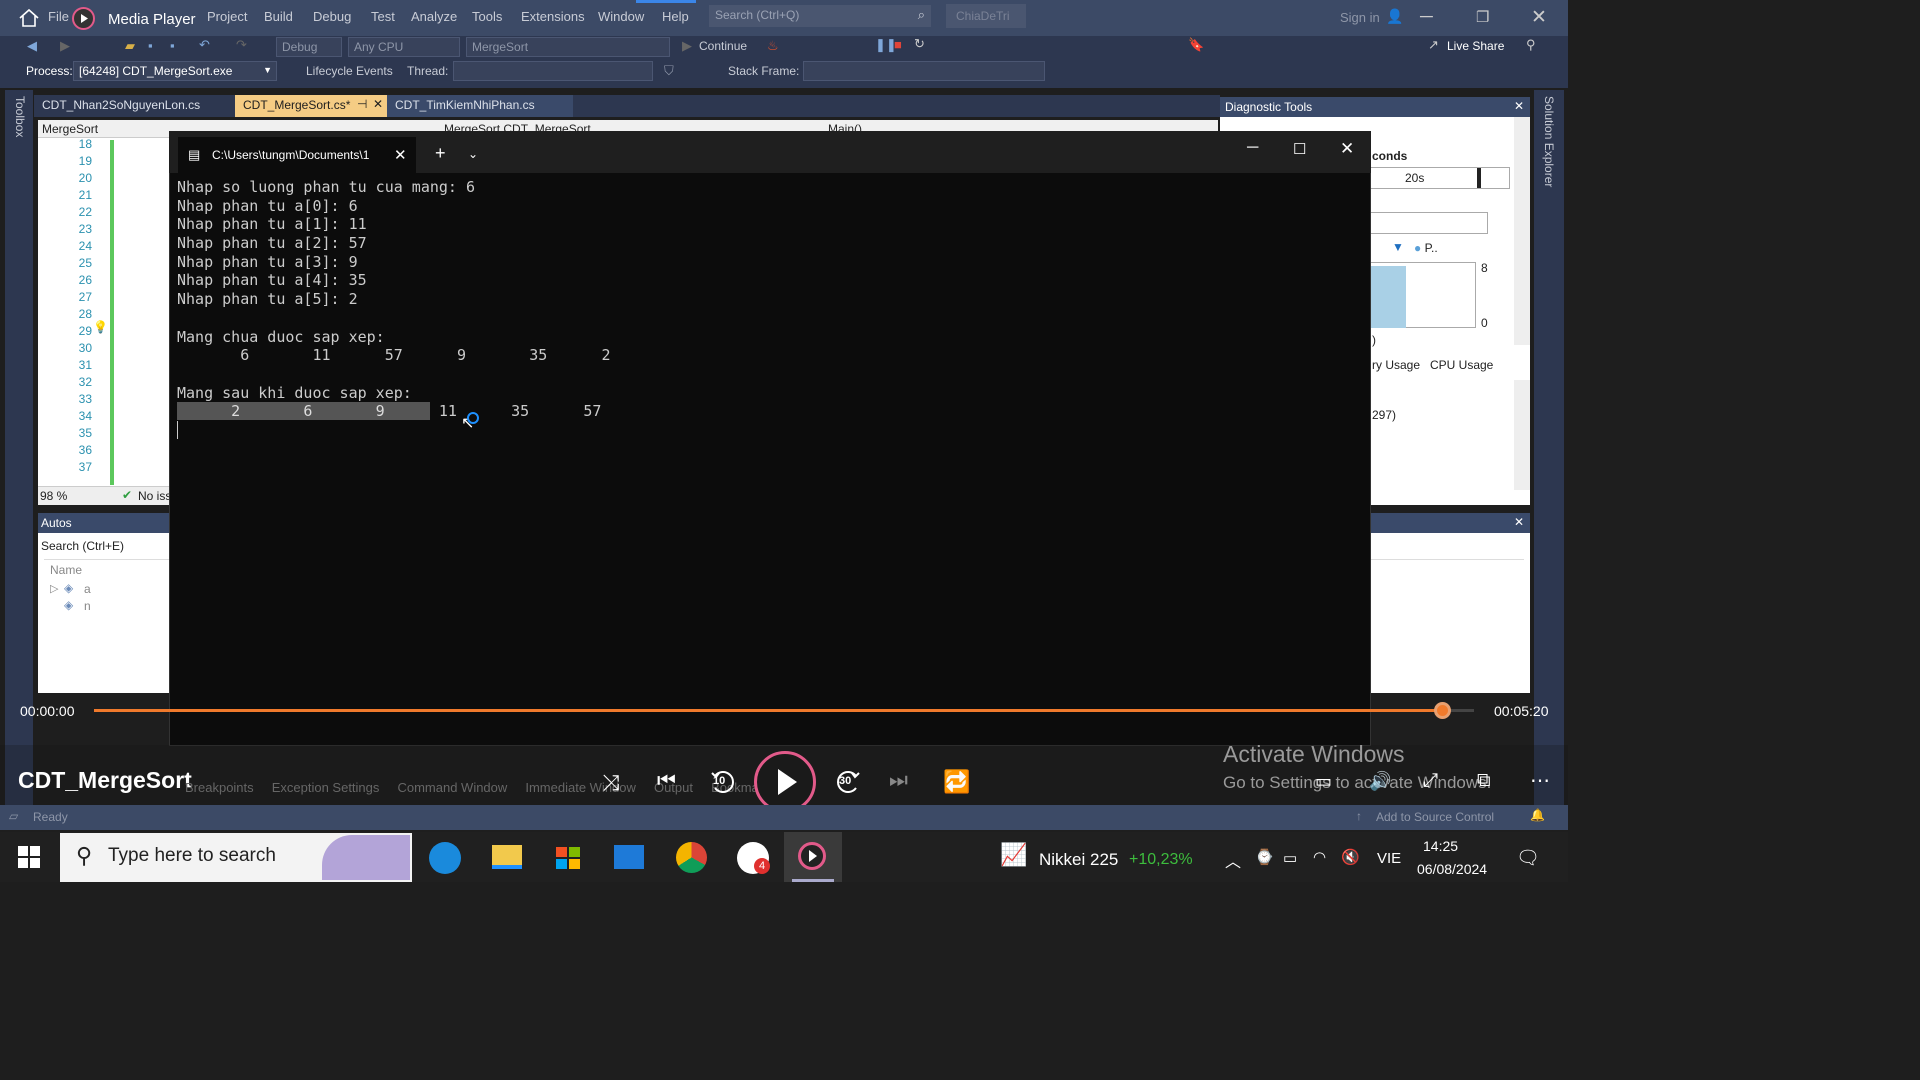 The width and height of the screenshot is (1920, 1080). What do you see at coordinates (150, 45) in the screenshot?
I see `save-icon: ▪` at bounding box center [150, 45].